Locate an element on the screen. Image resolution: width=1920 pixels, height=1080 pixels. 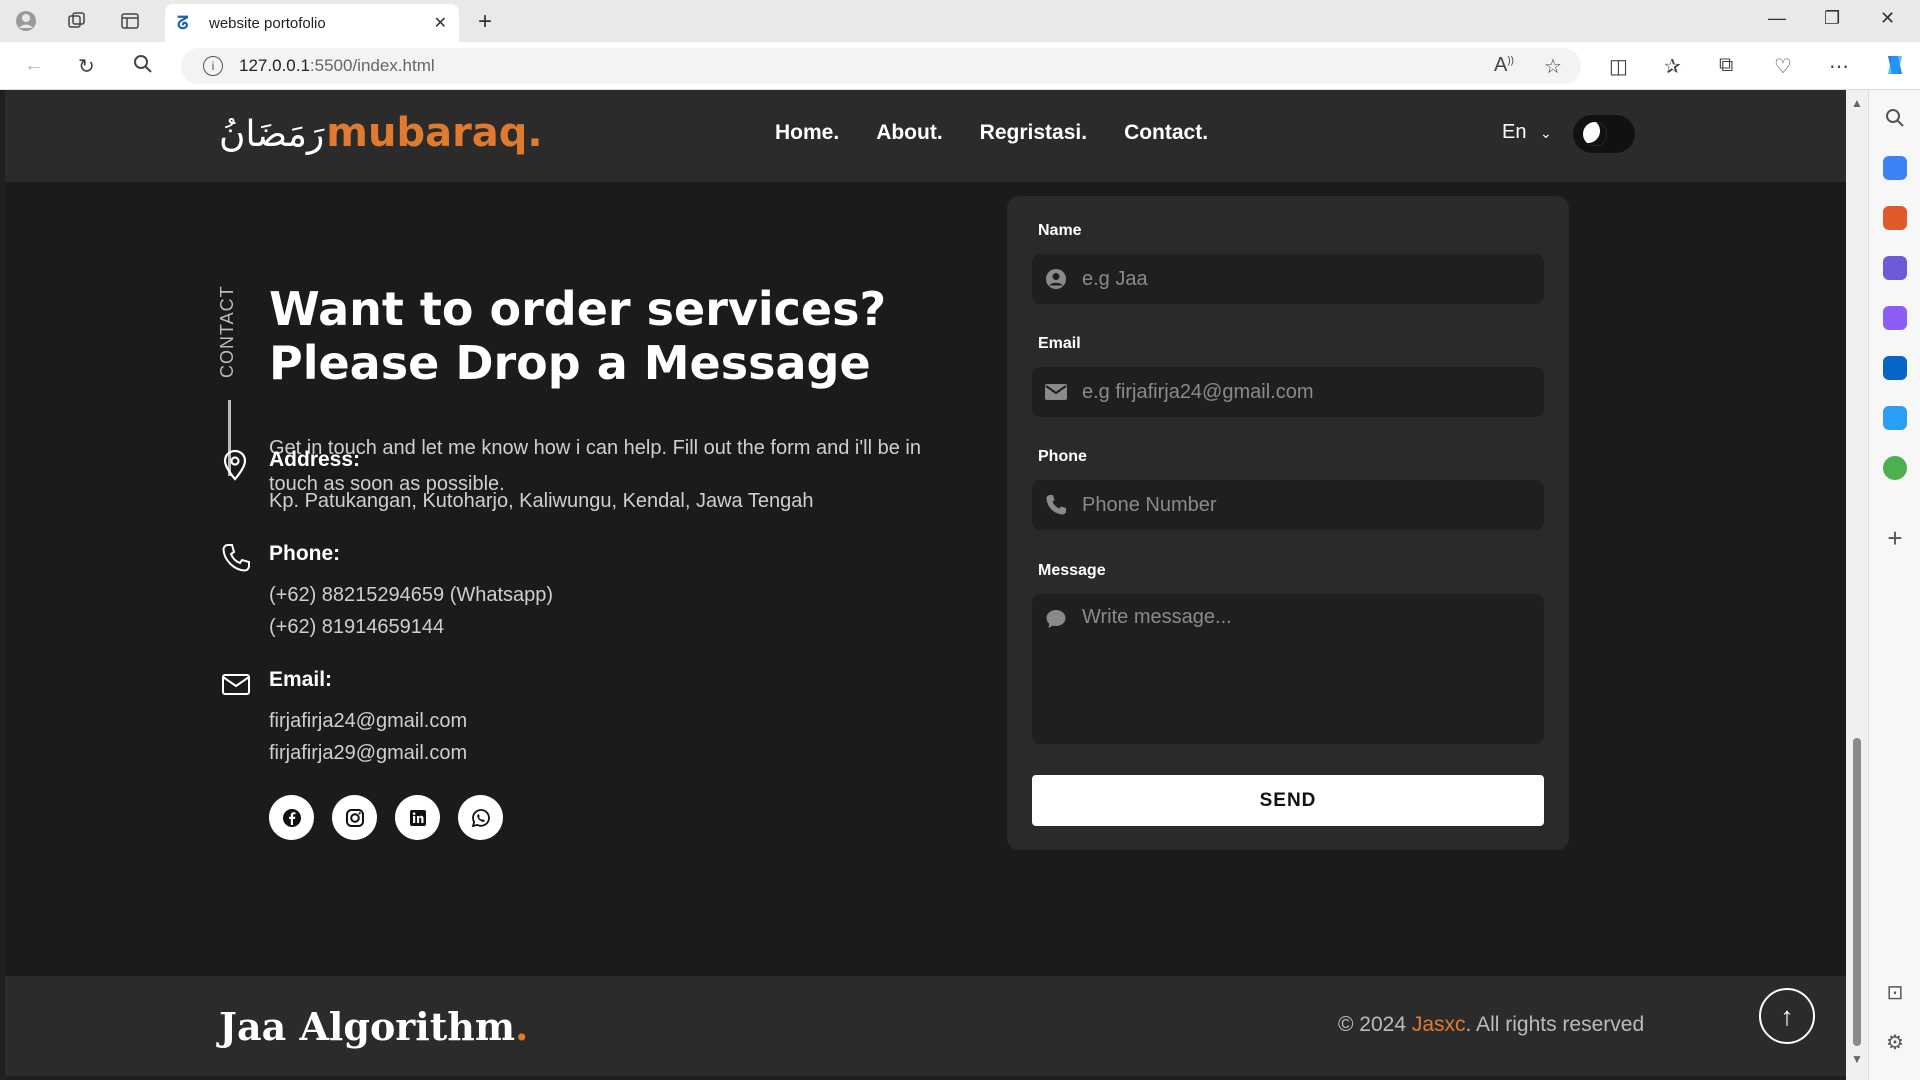
sidebar-games-icon is located at coordinates (1895, 268).